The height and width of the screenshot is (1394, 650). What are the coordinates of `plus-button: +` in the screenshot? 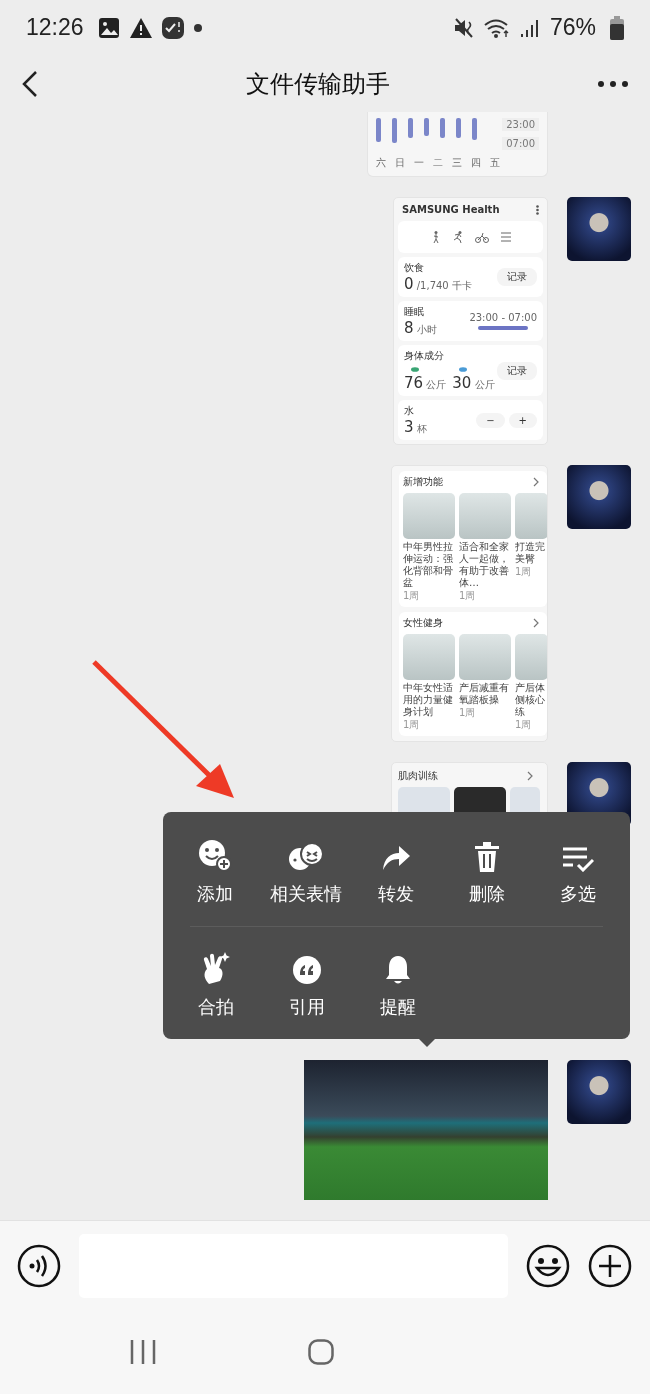 It's located at (522, 420).